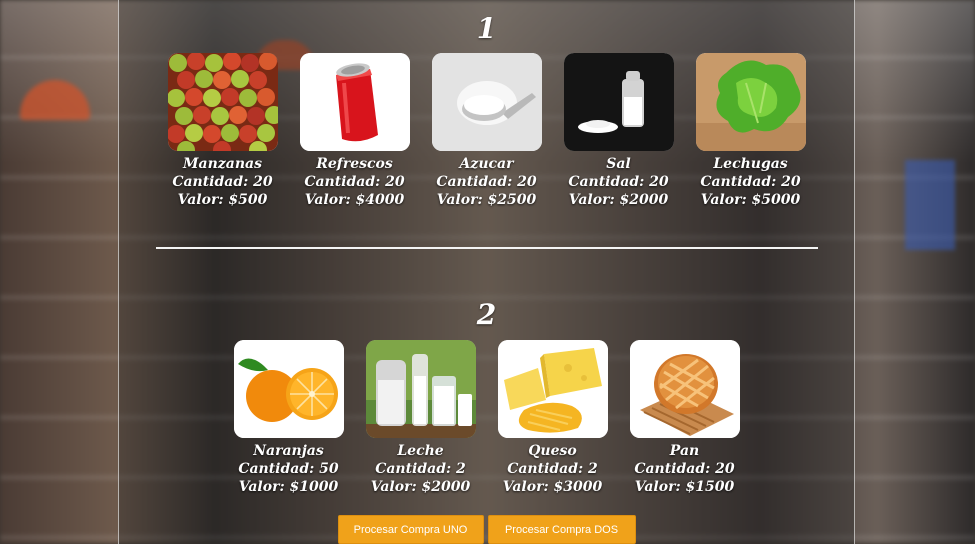 Image resolution: width=975 pixels, height=544 pixels. I want to click on product-card-refrescos: Refrescos Cantidad: 20 Valor: $4000, so click(354, 131).